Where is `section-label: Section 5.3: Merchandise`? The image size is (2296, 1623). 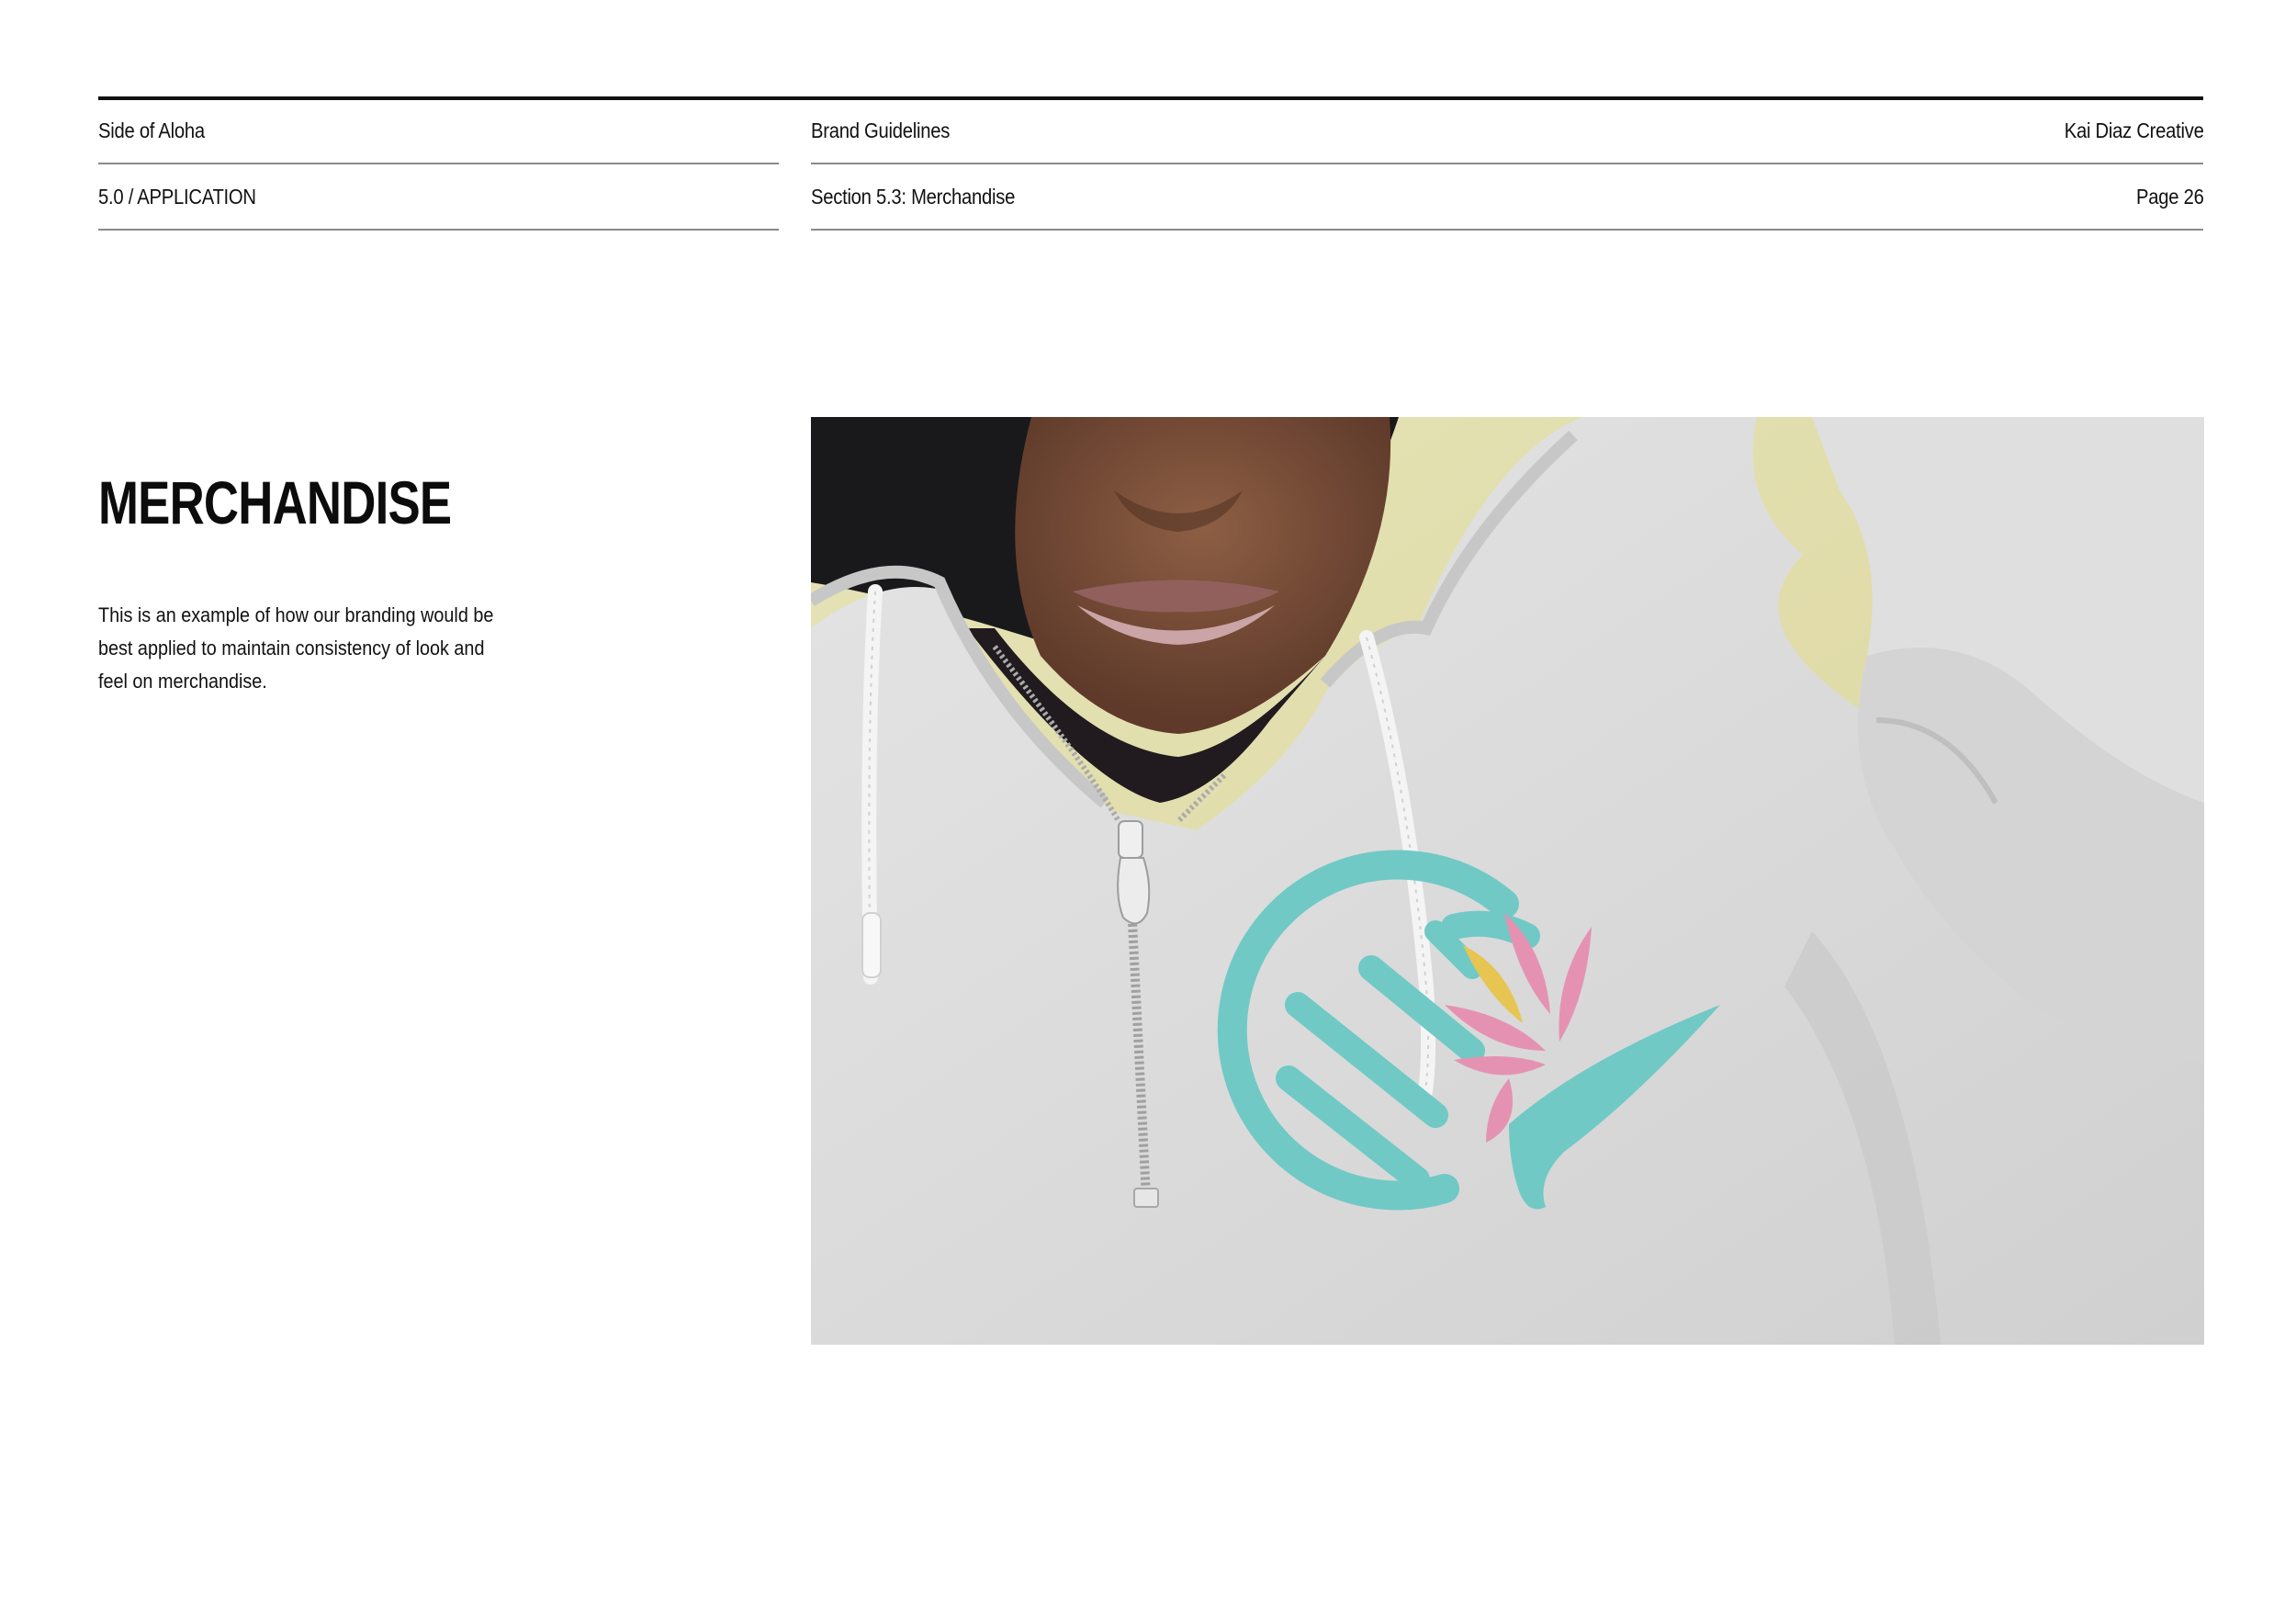
section-label: Section 5.3: Merchandise is located at coordinates (914, 197).